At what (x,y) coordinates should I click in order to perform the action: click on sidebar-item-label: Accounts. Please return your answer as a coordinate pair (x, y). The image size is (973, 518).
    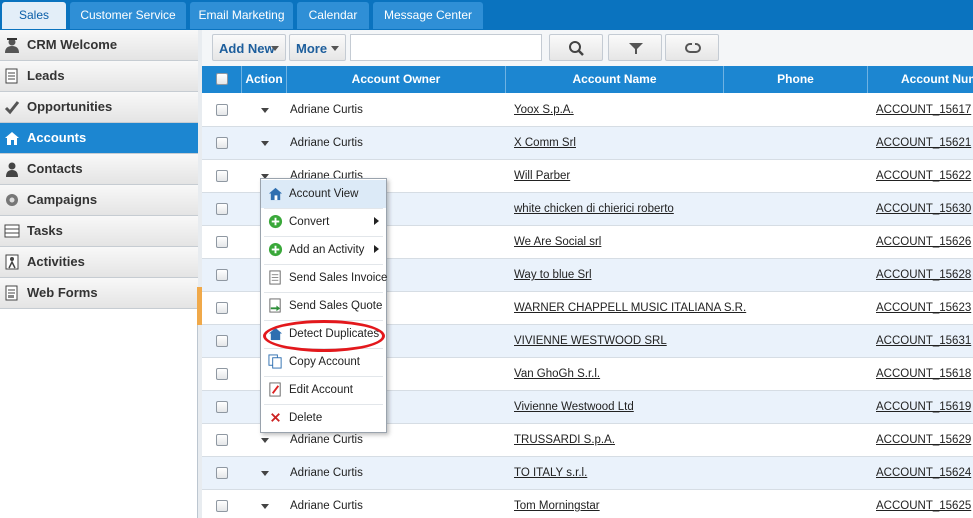
    Looking at the image, I should click on (57, 137).